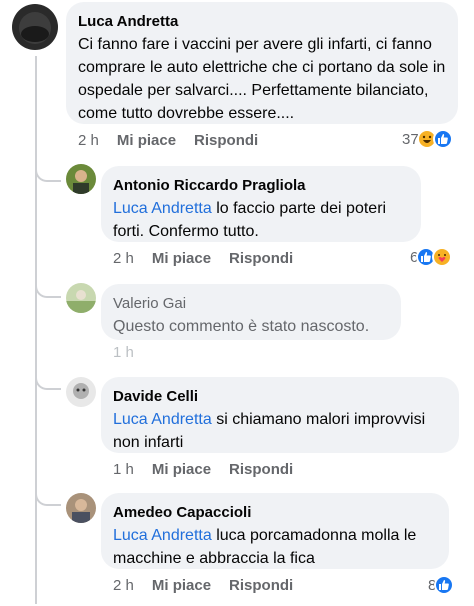  I want to click on comment-author: Amedeo Capaccioli, so click(275, 512).